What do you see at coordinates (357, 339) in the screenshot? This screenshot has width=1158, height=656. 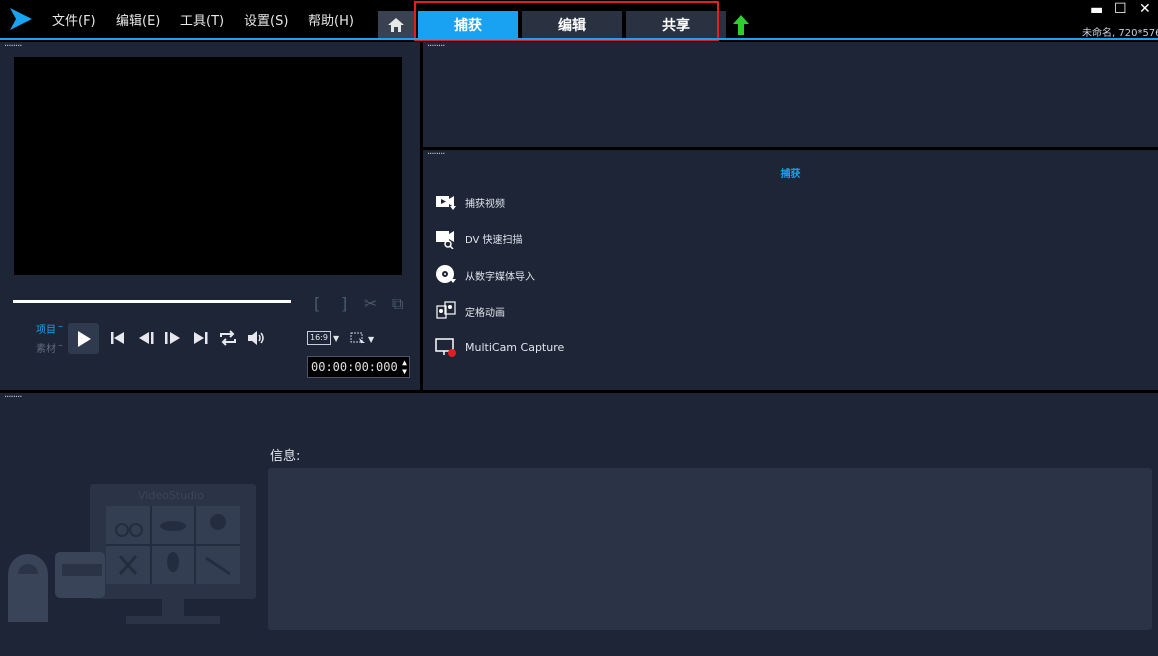 I see `resize-icon` at bounding box center [357, 339].